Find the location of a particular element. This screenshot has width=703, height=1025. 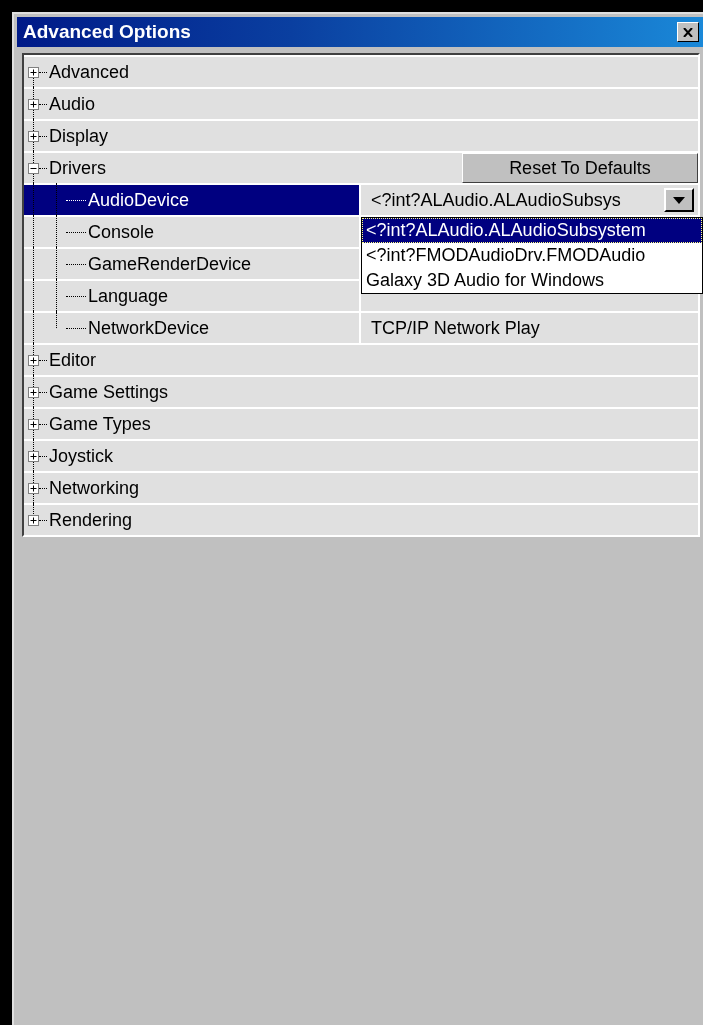

tree-item: Networking is located at coordinates (361, 488).